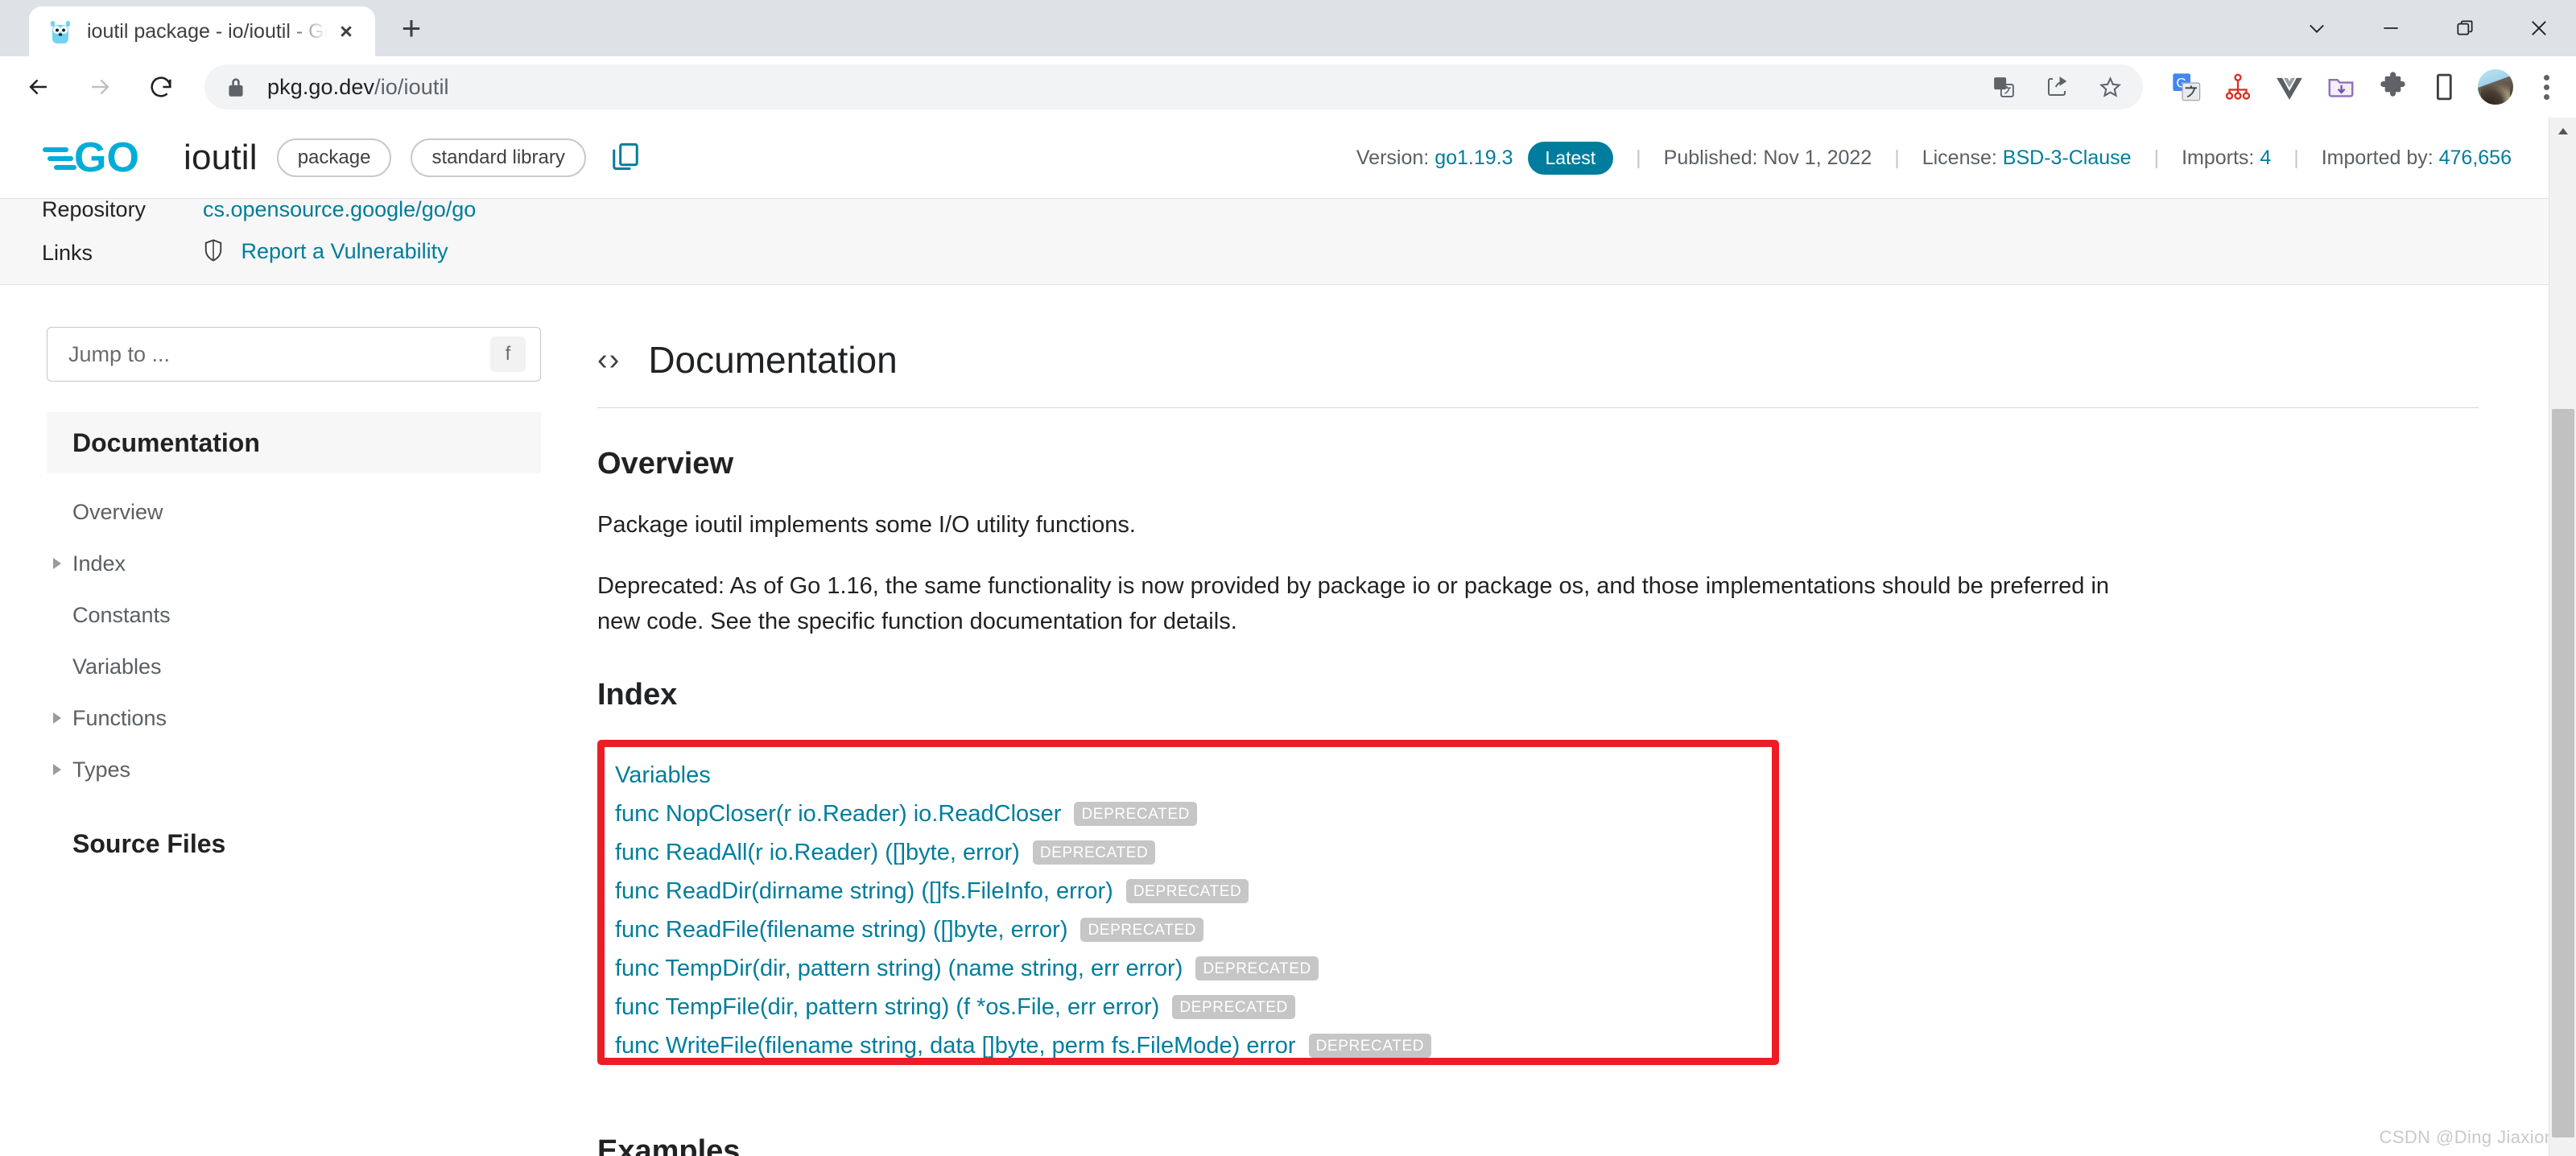  I want to click on sidebar-item-constants: Constants, so click(294, 615).